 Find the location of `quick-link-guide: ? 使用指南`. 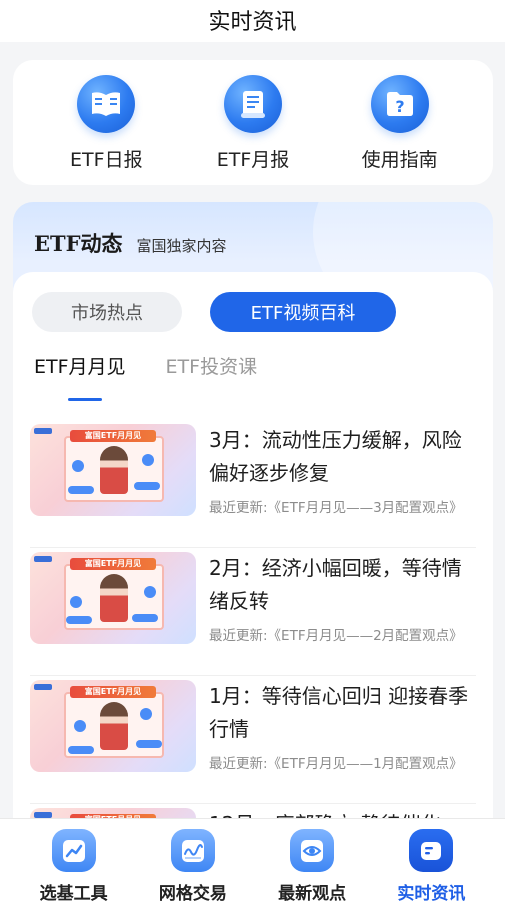

quick-link-guide: ? 使用指南 is located at coordinates (400, 123).